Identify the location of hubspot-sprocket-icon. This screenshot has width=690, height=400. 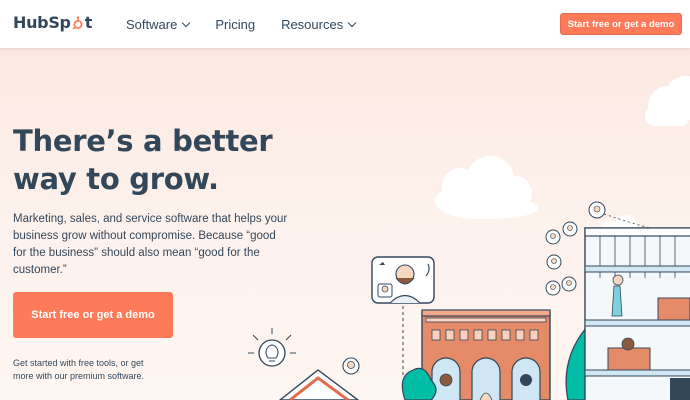
(77, 22).